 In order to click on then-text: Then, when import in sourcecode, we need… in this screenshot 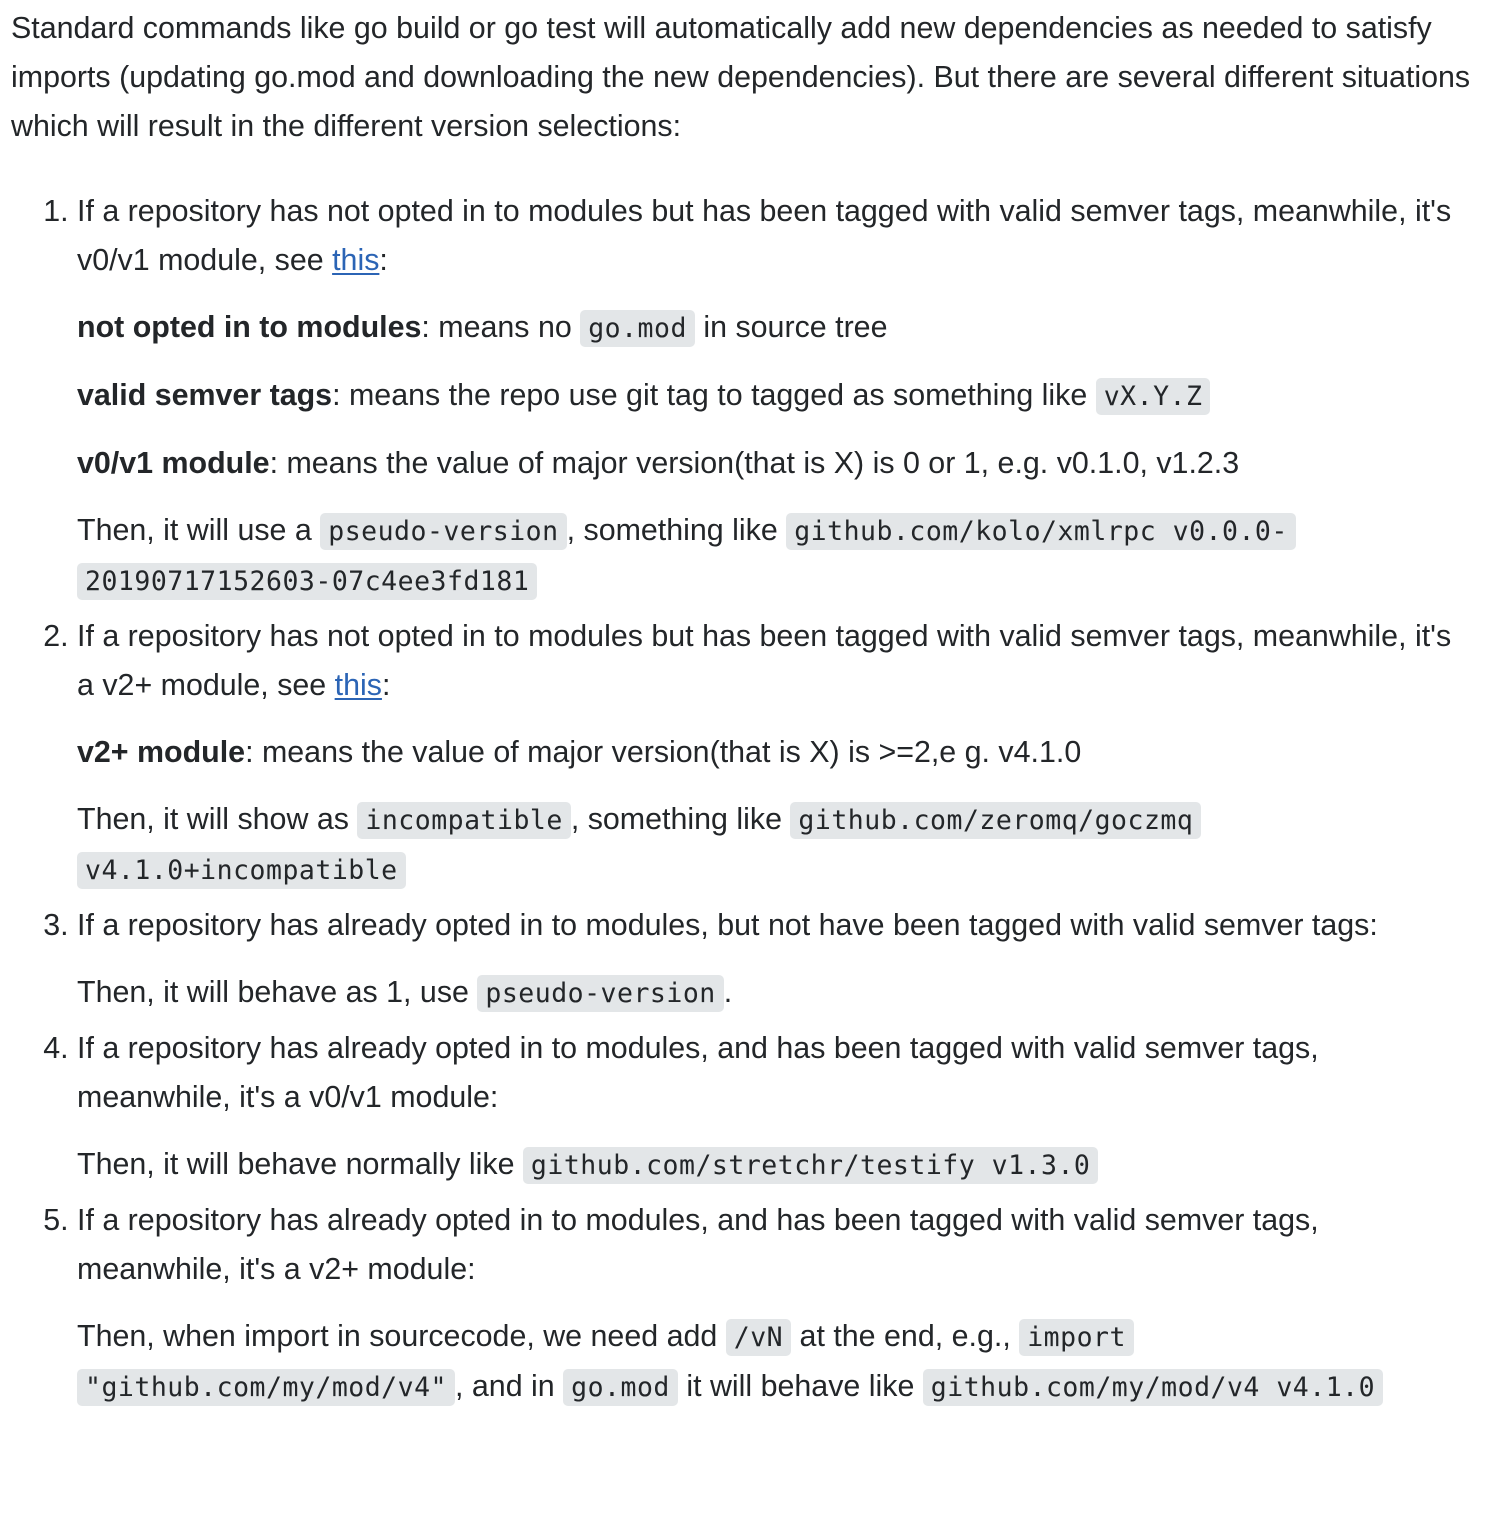, I will do `click(401, 1336)`.